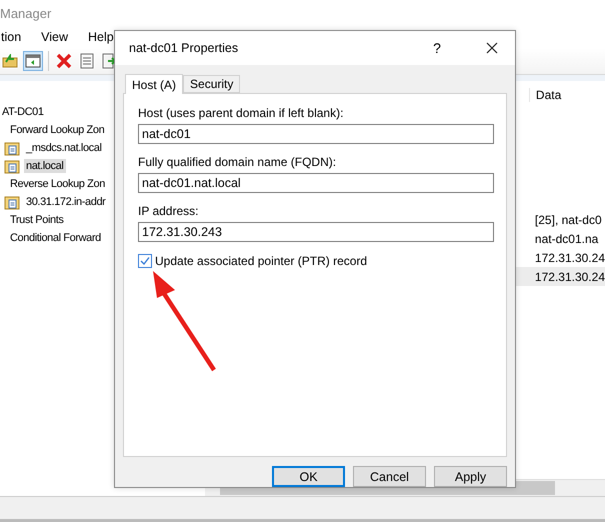 The height and width of the screenshot is (522, 605). What do you see at coordinates (238, 162) in the screenshot?
I see `field-label: Fully qualified domain name (FQDN):` at bounding box center [238, 162].